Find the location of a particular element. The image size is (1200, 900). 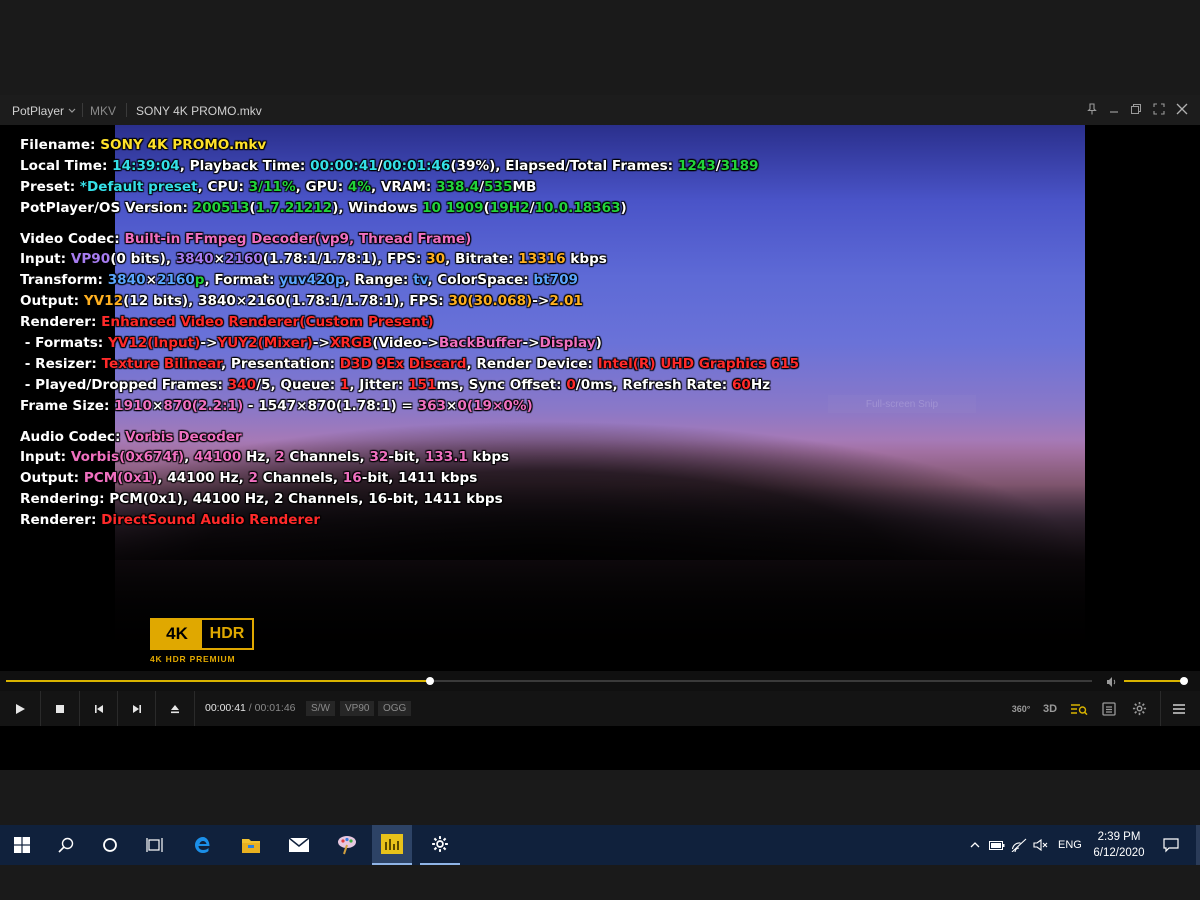

playlist-search-icon is located at coordinates (1079, 709).